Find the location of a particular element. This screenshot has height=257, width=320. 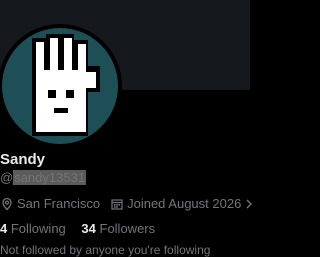

pixel-hand-icon is located at coordinates (66, 85).